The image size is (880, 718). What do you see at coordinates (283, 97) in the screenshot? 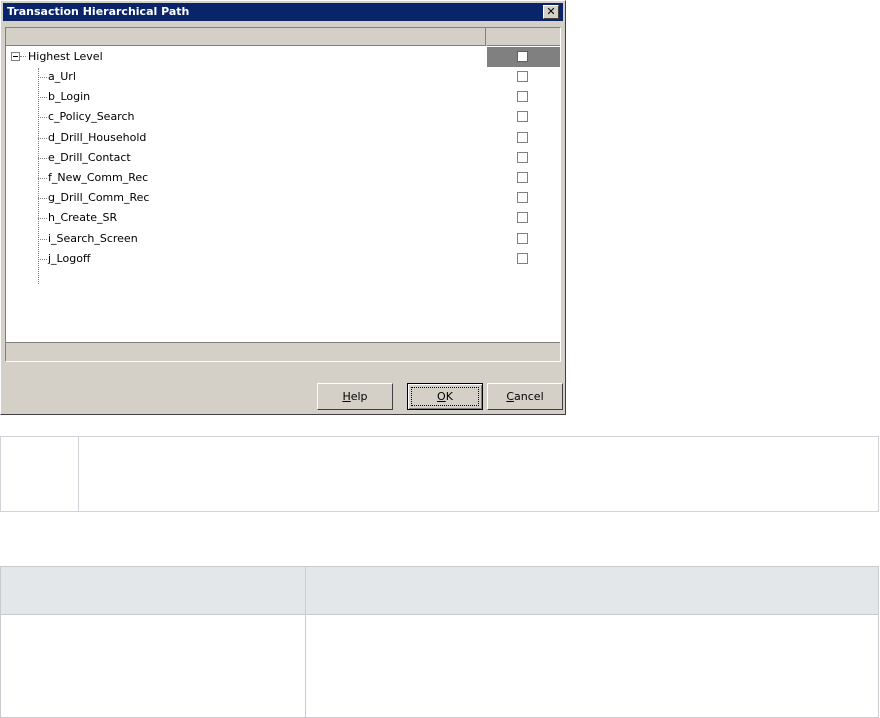
I see `tree-item-row: b_Login` at bounding box center [283, 97].